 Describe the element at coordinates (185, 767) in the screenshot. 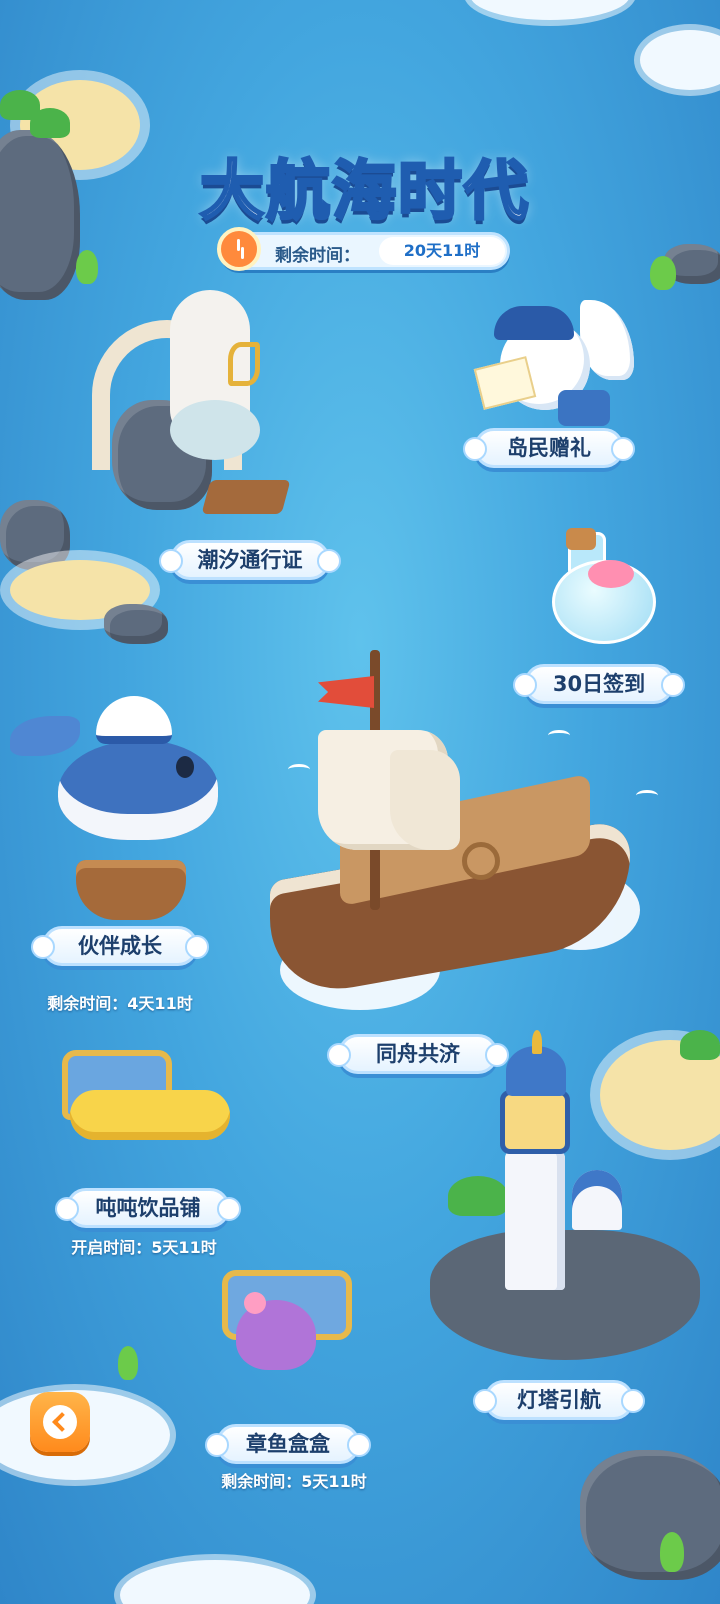

I see `whale-eye-icon` at that location.